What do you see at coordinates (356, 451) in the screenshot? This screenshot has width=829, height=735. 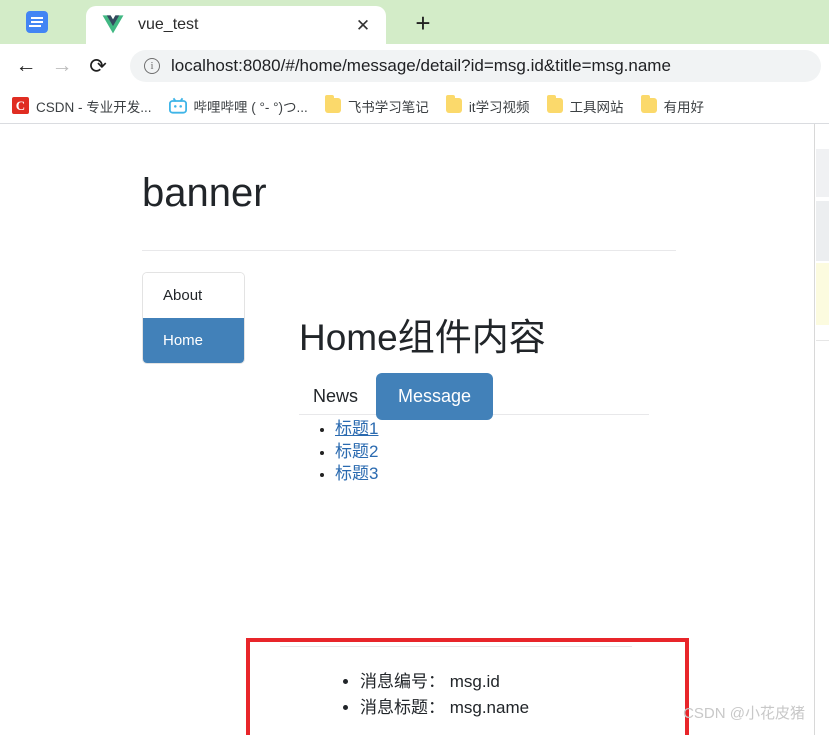 I see `message-link: 标题2` at bounding box center [356, 451].